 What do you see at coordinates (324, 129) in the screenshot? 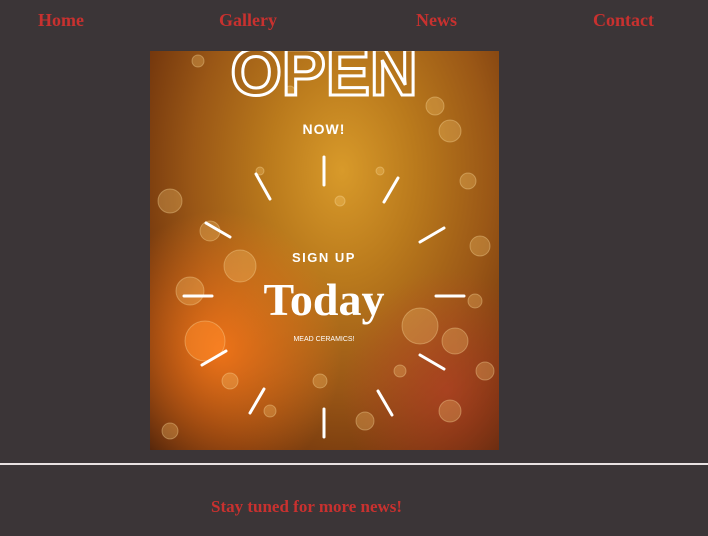
I see `poster-subheadline: NOW!` at bounding box center [324, 129].